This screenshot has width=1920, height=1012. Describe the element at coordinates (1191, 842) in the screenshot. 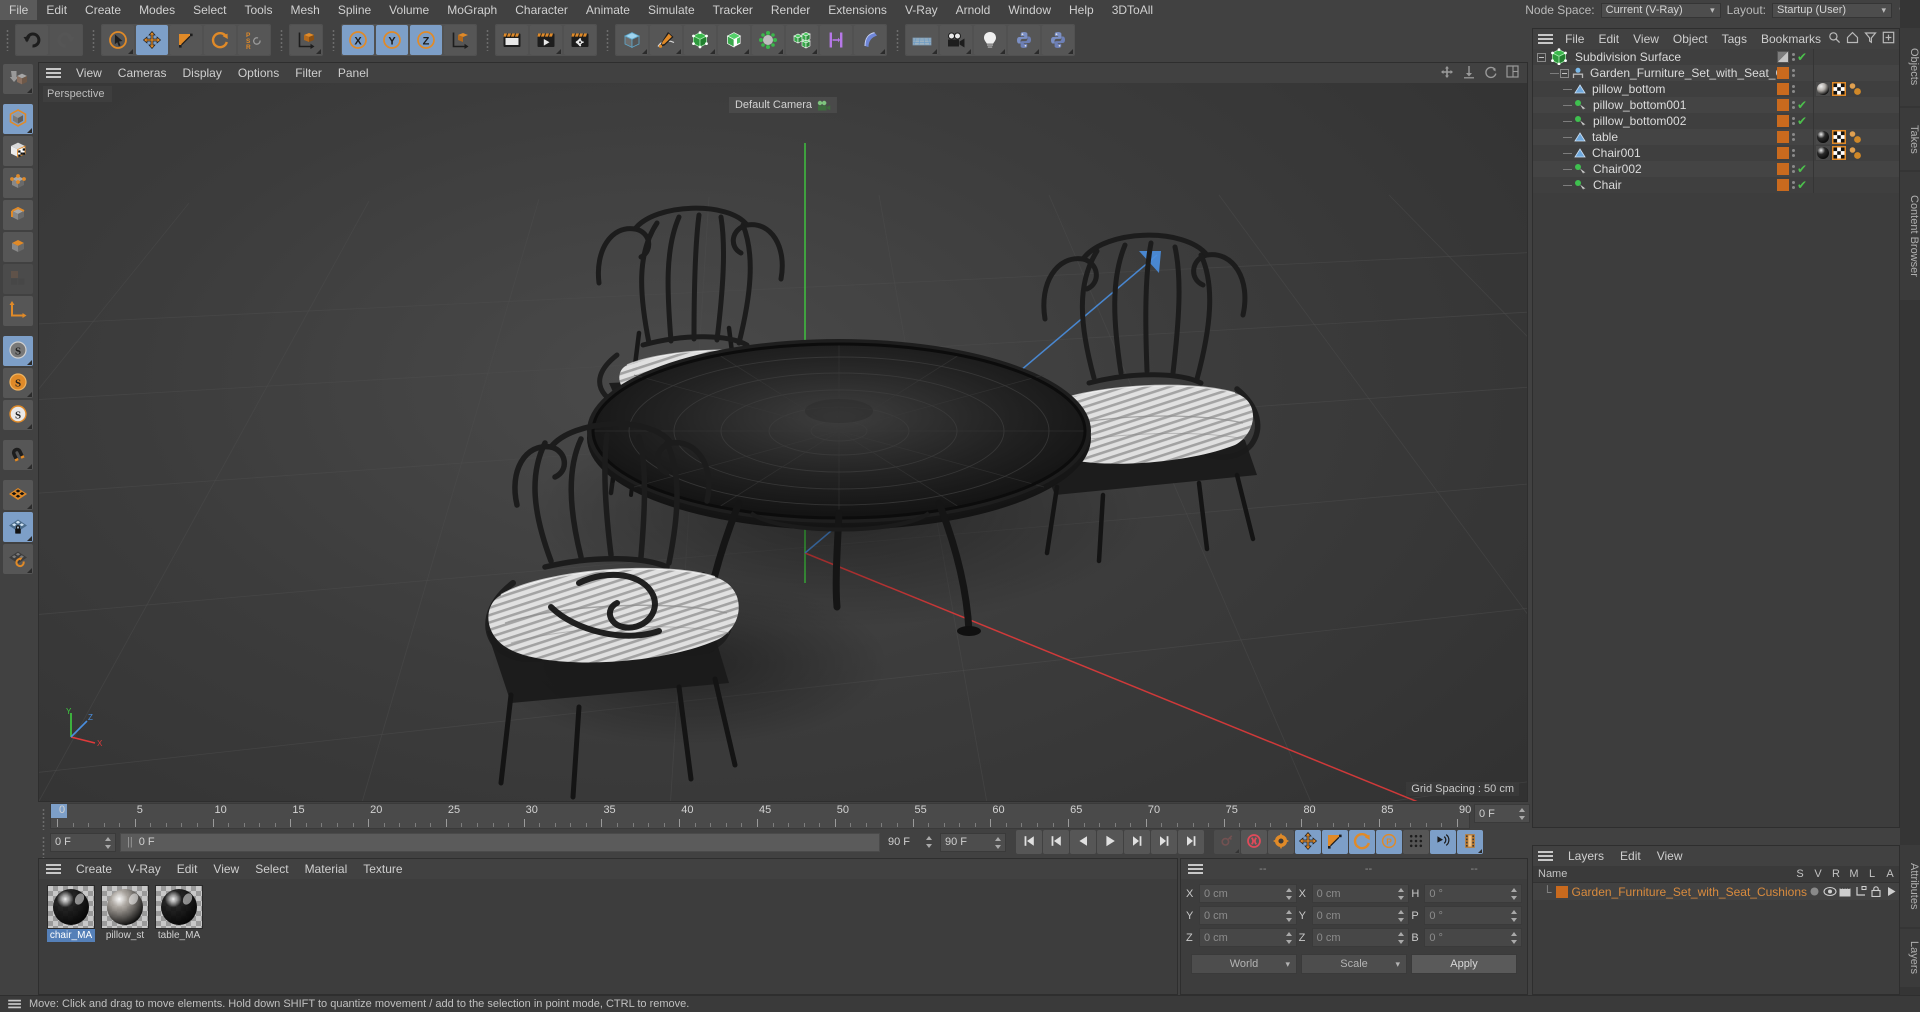

I see `go-to-end-button` at that location.